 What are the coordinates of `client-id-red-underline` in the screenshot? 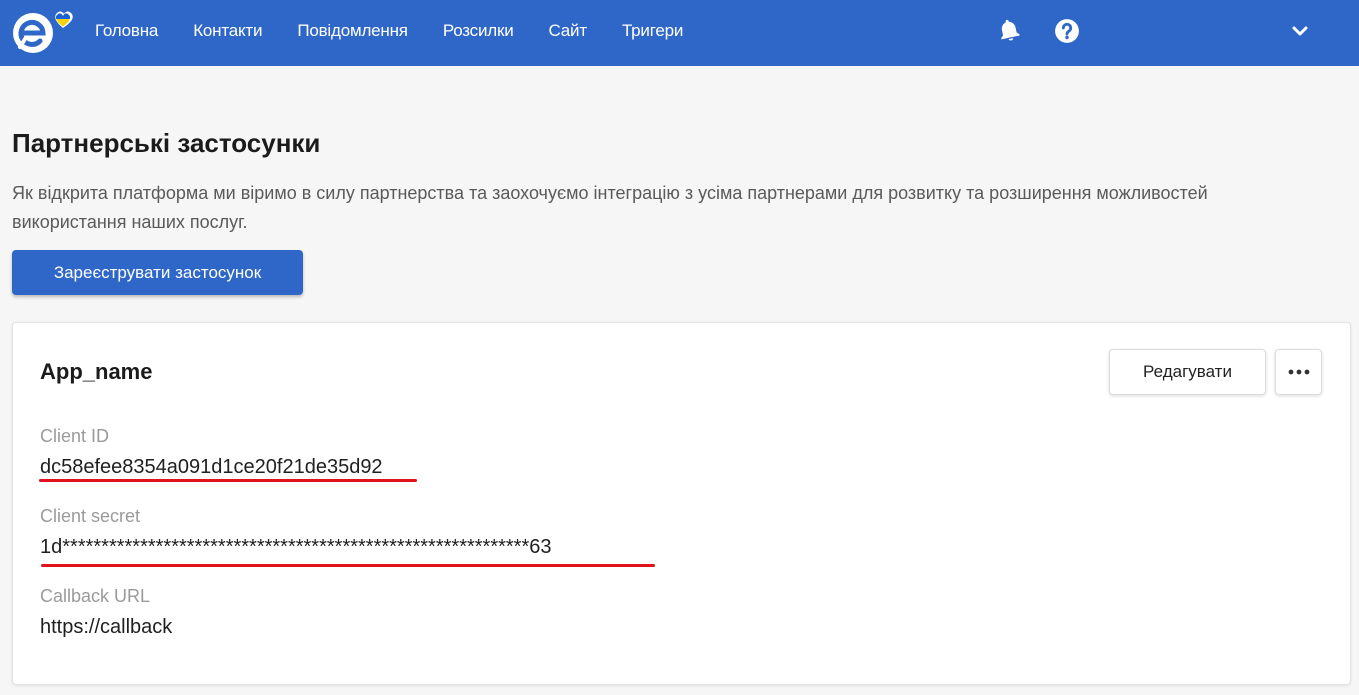 It's located at (228, 480).